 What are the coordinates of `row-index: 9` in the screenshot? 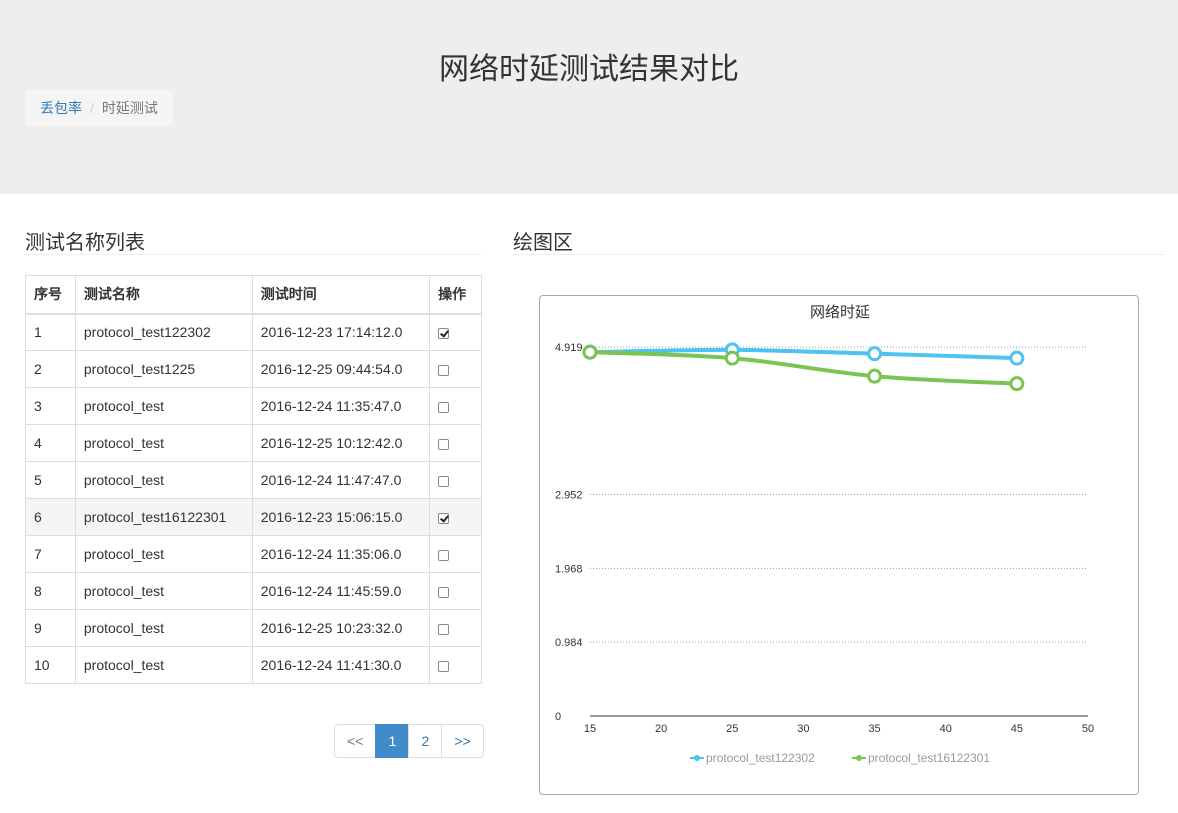 It's located at (50, 628).